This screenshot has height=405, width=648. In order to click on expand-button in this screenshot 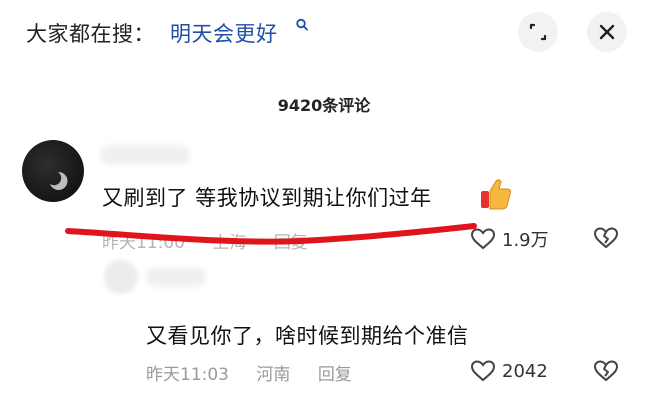, I will do `click(538, 32)`.